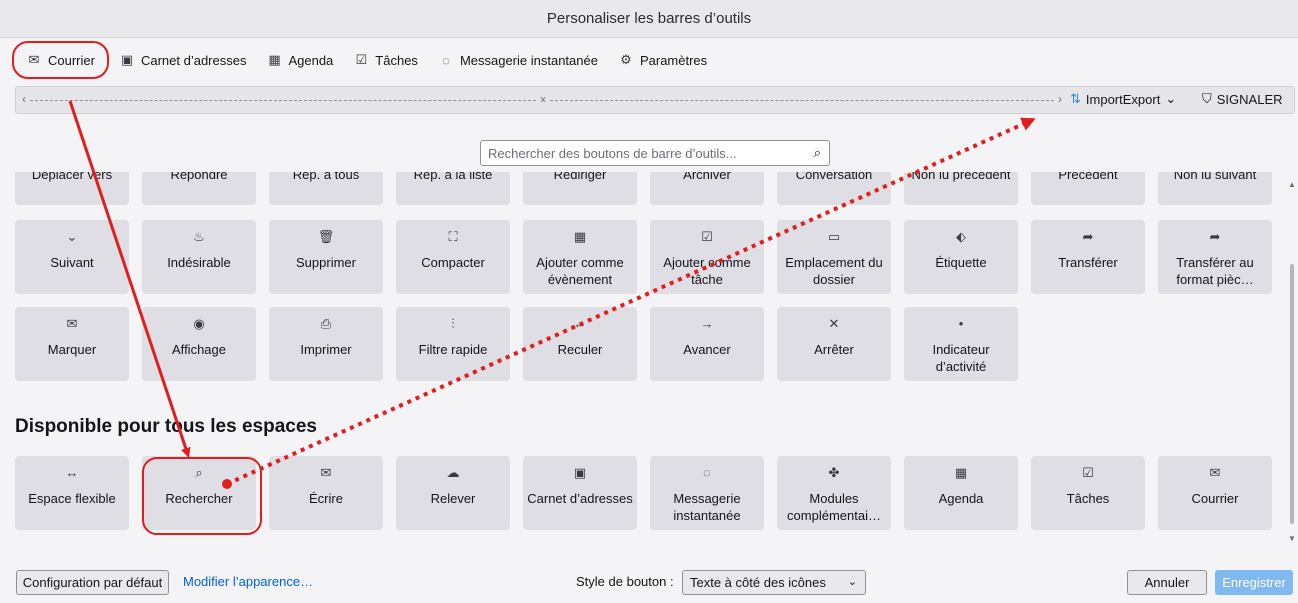 Image resolution: width=1298 pixels, height=603 pixels. What do you see at coordinates (834, 188) in the screenshot?
I see `palette-button-conversation: Conversation` at bounding box center [834, 188].